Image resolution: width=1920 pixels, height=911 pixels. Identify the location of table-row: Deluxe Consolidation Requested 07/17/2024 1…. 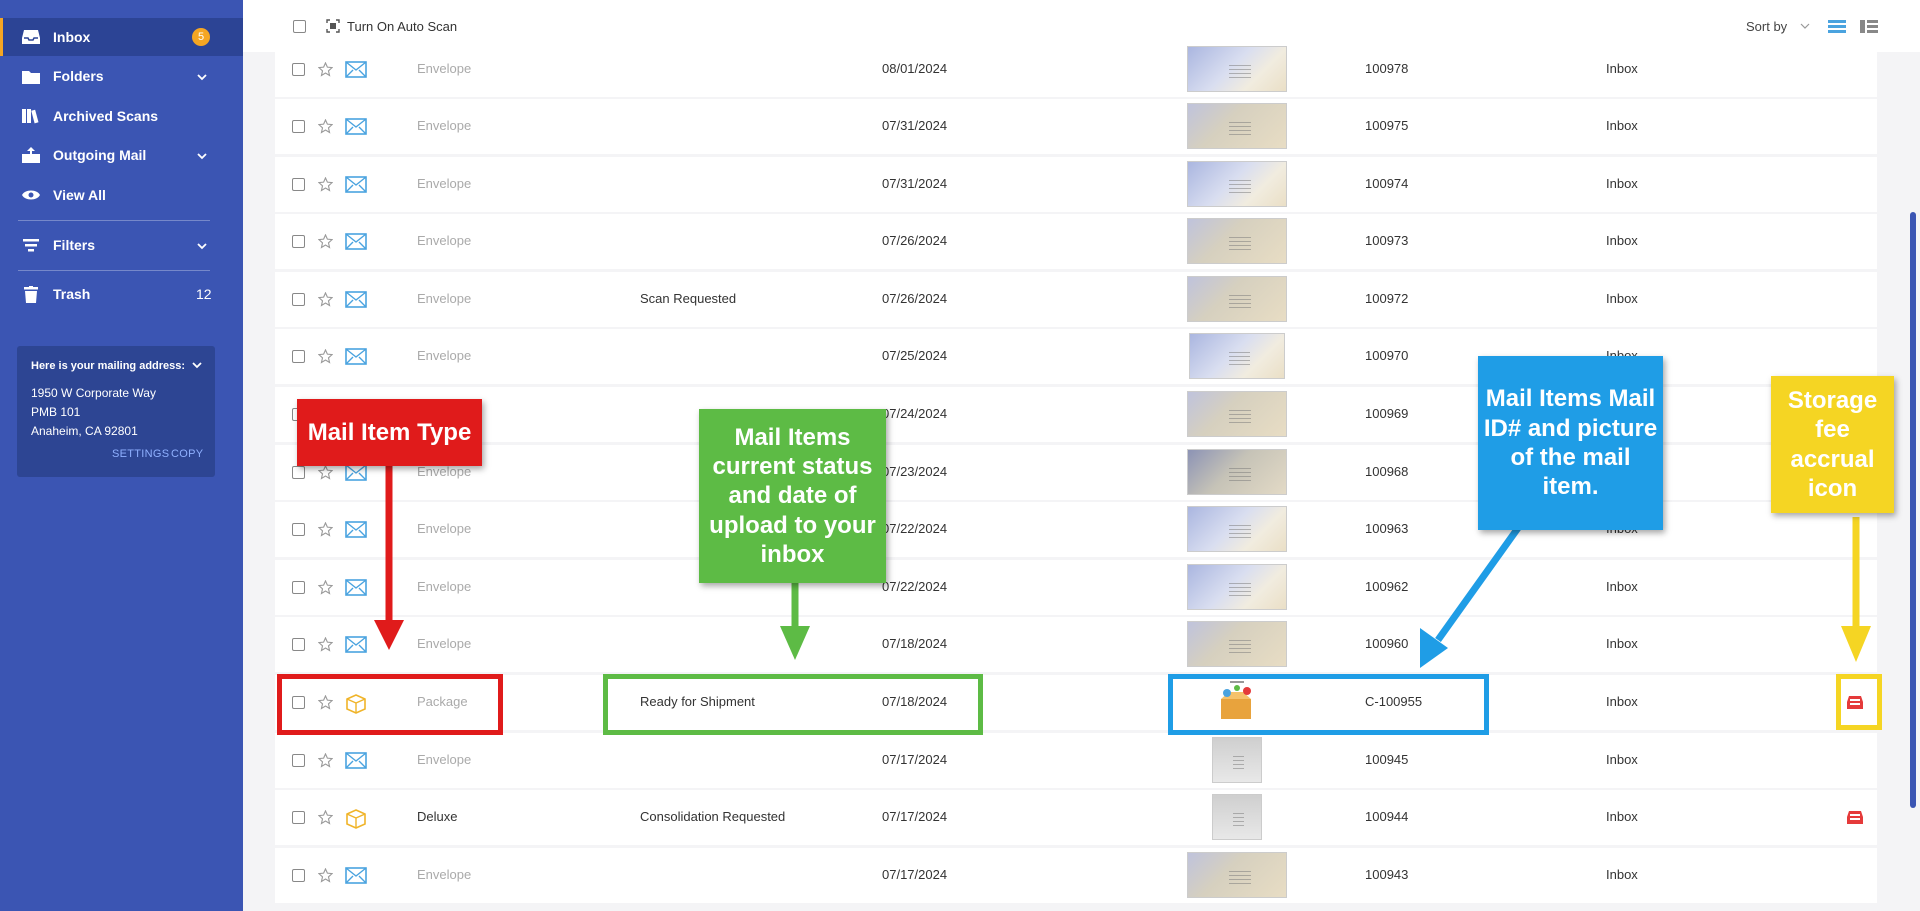
(1076, 817).